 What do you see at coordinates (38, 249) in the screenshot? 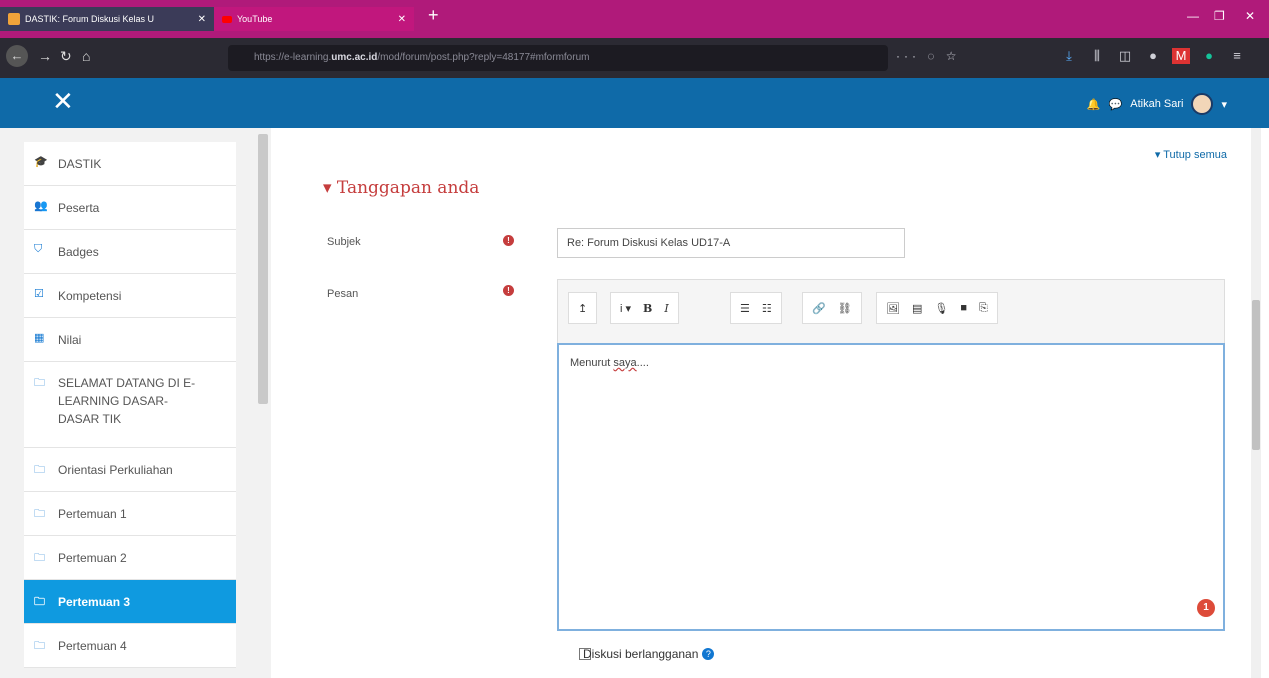
I see `shield-icon: ⛉` at bounding box center [38, 249].